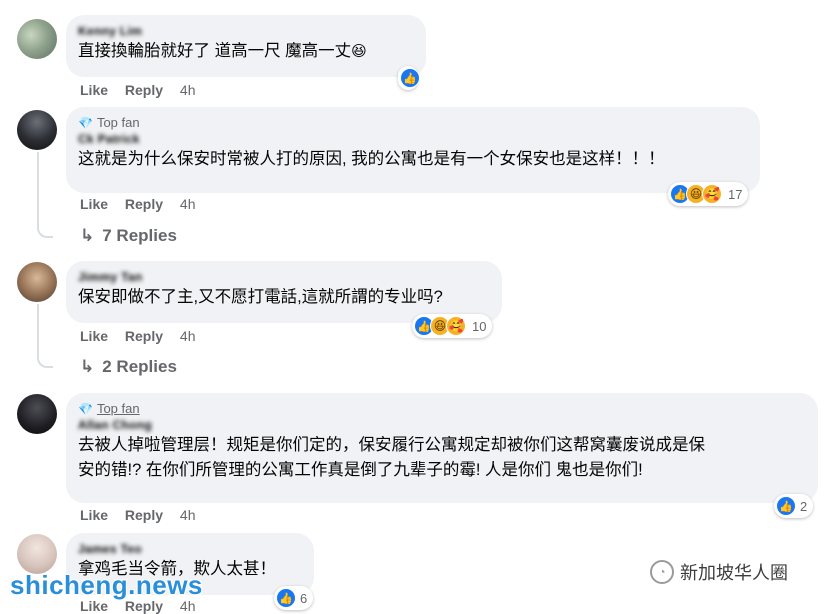  I want to click on comment-author: Allan Chong, so click(442, 425).